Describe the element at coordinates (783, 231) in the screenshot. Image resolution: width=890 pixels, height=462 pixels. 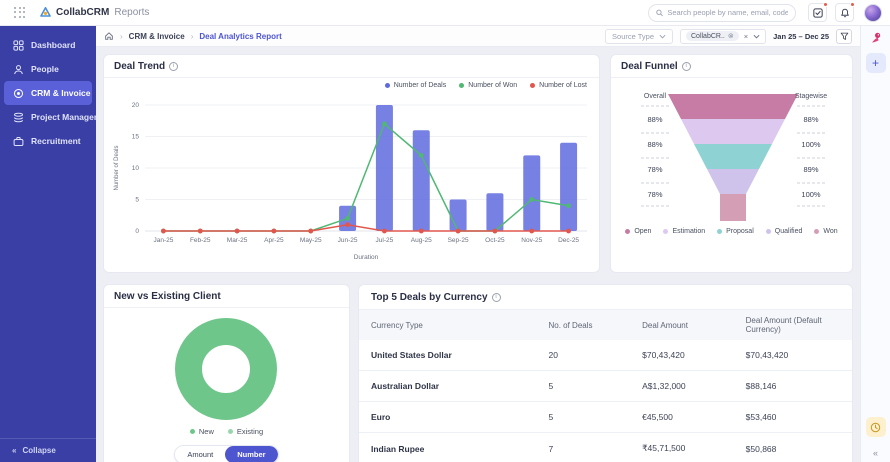
I see `legend-item: Qualified` at that location.